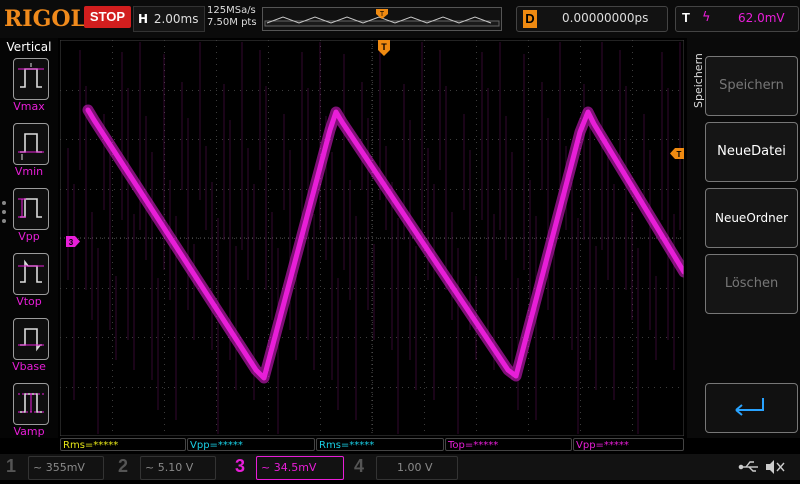 The width and height of the screenshot is (800, 484). Describe the element at coordinates (266, 467) in the screenshot. I see `channel3-coupling-icon: ~` at that location.